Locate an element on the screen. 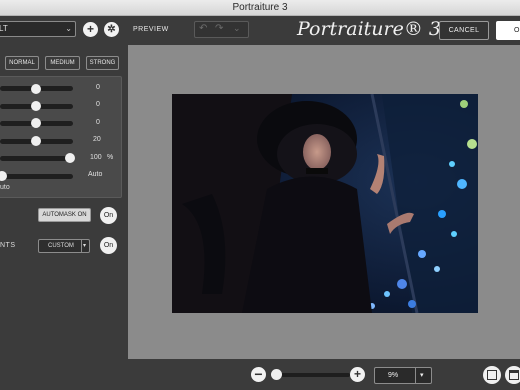 This screenshot has height=390, width=520. enhancements-on-toggle: On is located at coordinates (108, 245).